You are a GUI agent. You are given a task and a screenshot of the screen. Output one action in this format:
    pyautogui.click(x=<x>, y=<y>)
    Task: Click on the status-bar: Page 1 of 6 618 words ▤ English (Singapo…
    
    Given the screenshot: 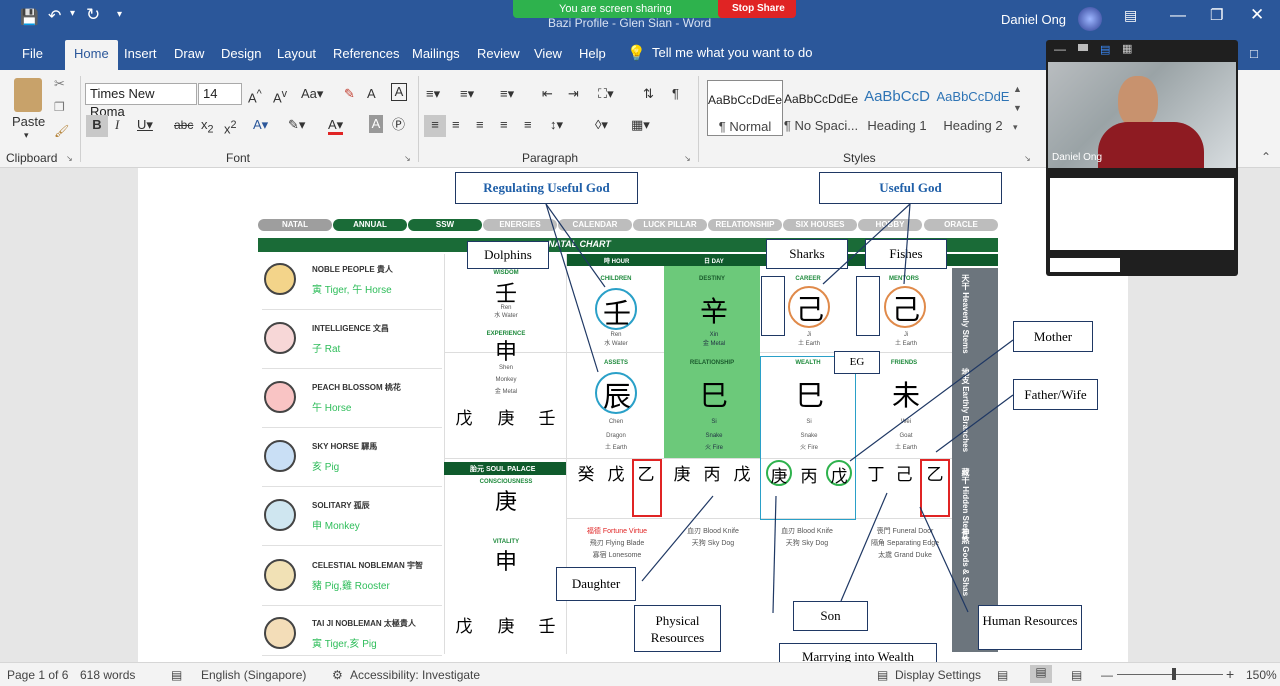 What is the action you would take?
    pyautogui.click(x=640, y=674)
    